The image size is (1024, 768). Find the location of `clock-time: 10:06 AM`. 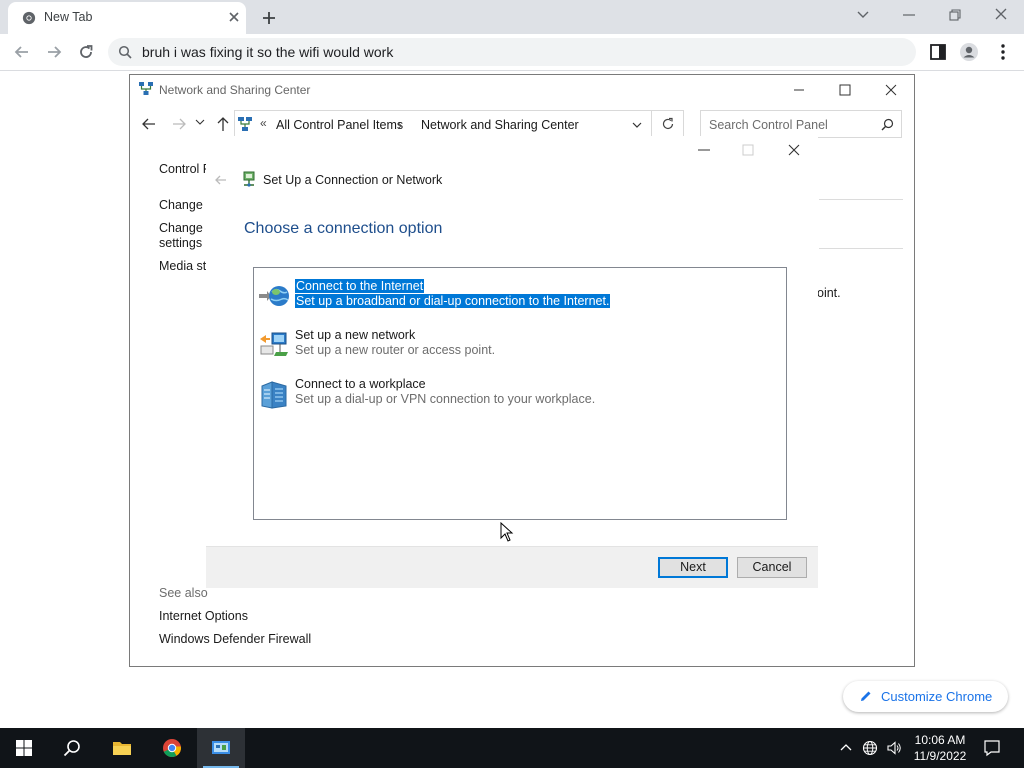

clock-time: 10:06 AM is located at coordinates (940, 740).